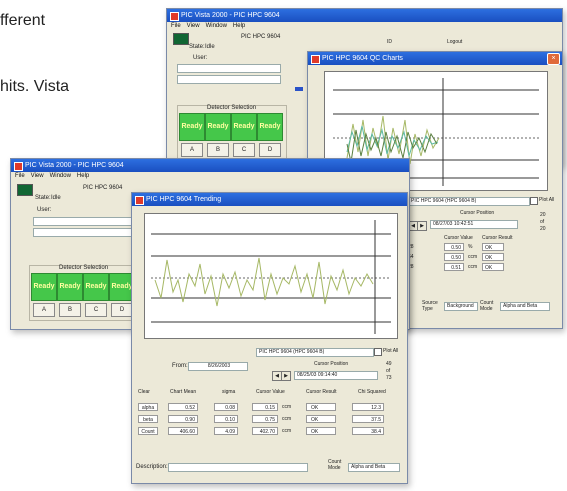 The image size is (567, 491). What do you see at coordinates (315, 352) in the screenshot?
I see `trending-series-field: PIC HPC 9604 (HPC 9604 B)` at bounding box center [315, 352].